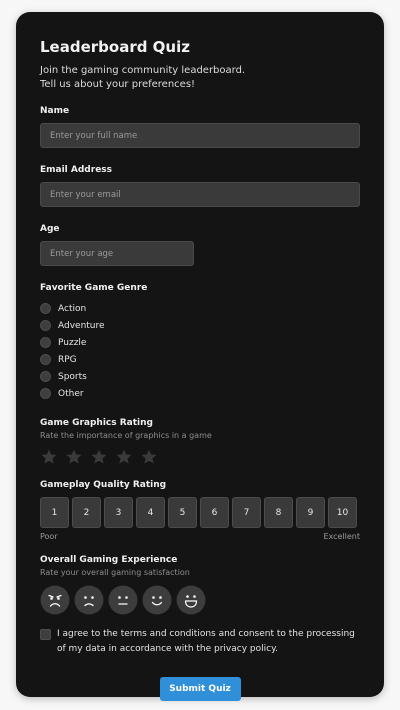  What do you see at coordinates (72, 376) in the screenshot?
I see `genre-option-label: Sports` at bounding box center [72, 376].